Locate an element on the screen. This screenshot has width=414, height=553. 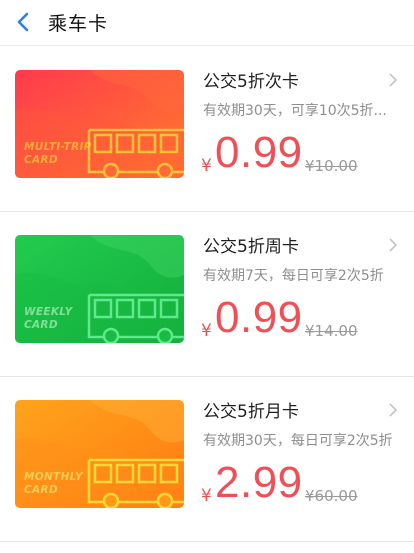
card-description: 有效期7天，每日可享2次5折 is located at coordinates (293, 276).